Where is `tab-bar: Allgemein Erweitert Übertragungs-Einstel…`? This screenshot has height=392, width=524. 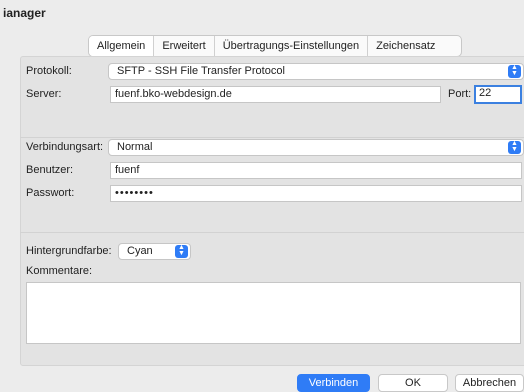
tab-bar: Allgemein Erweitert Übertragungs-Einstel… is located at coordinates (275, 46).